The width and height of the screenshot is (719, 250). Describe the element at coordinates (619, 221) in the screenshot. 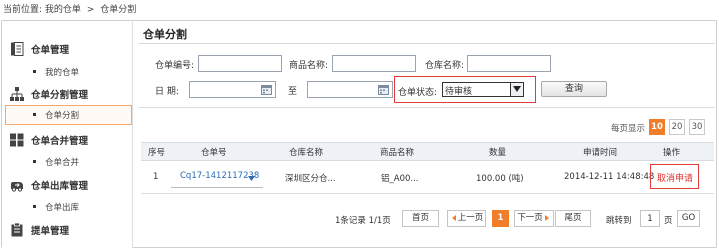

I see `jump-to-label: 跳转到` at that location.